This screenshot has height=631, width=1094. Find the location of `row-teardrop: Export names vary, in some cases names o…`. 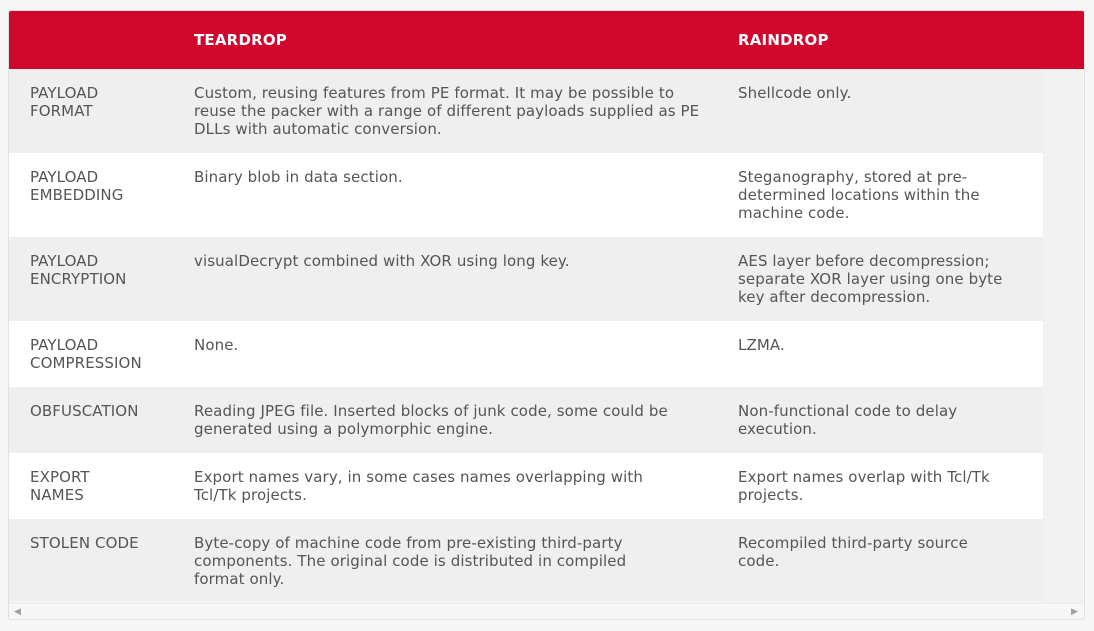

row-teardrop: Export names vary, in some cases names o… is located at coordinates (419, 486).